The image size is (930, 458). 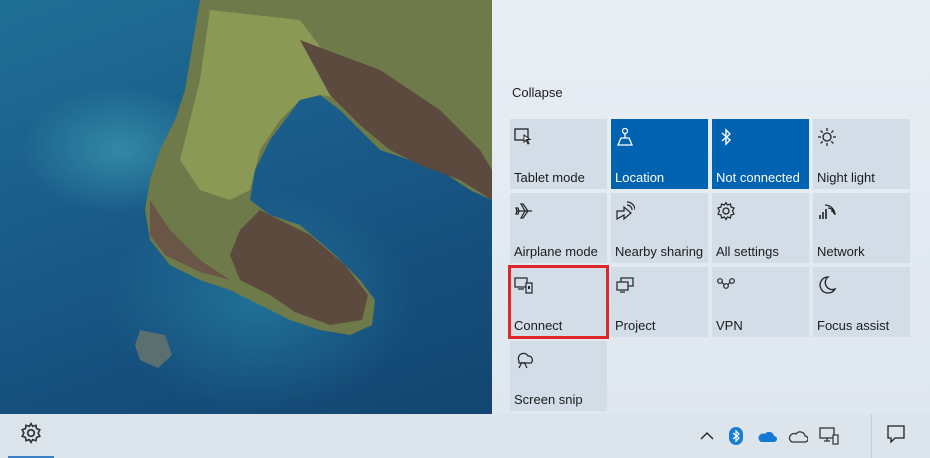 I want to click on tile-label: All settings, so click(x=747, y=251).